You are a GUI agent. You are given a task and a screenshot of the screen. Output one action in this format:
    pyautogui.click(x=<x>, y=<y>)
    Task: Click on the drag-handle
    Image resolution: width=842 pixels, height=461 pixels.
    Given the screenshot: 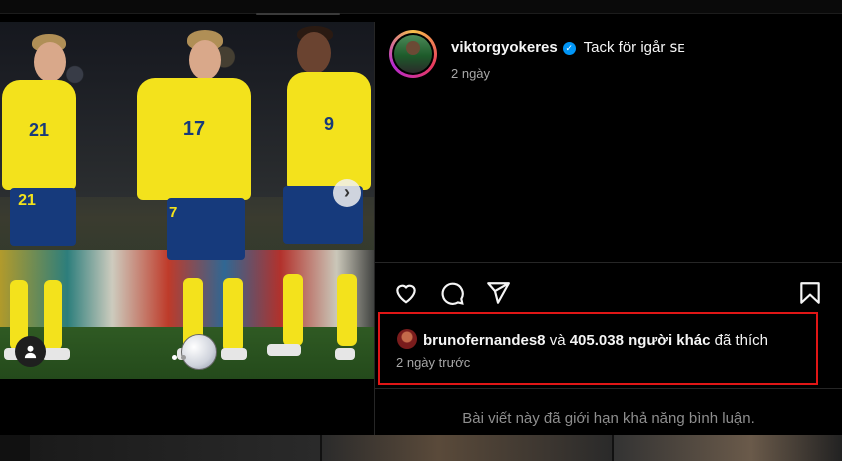 What is the action you would take?
    pyautogui.click(x=298, y=14)
    